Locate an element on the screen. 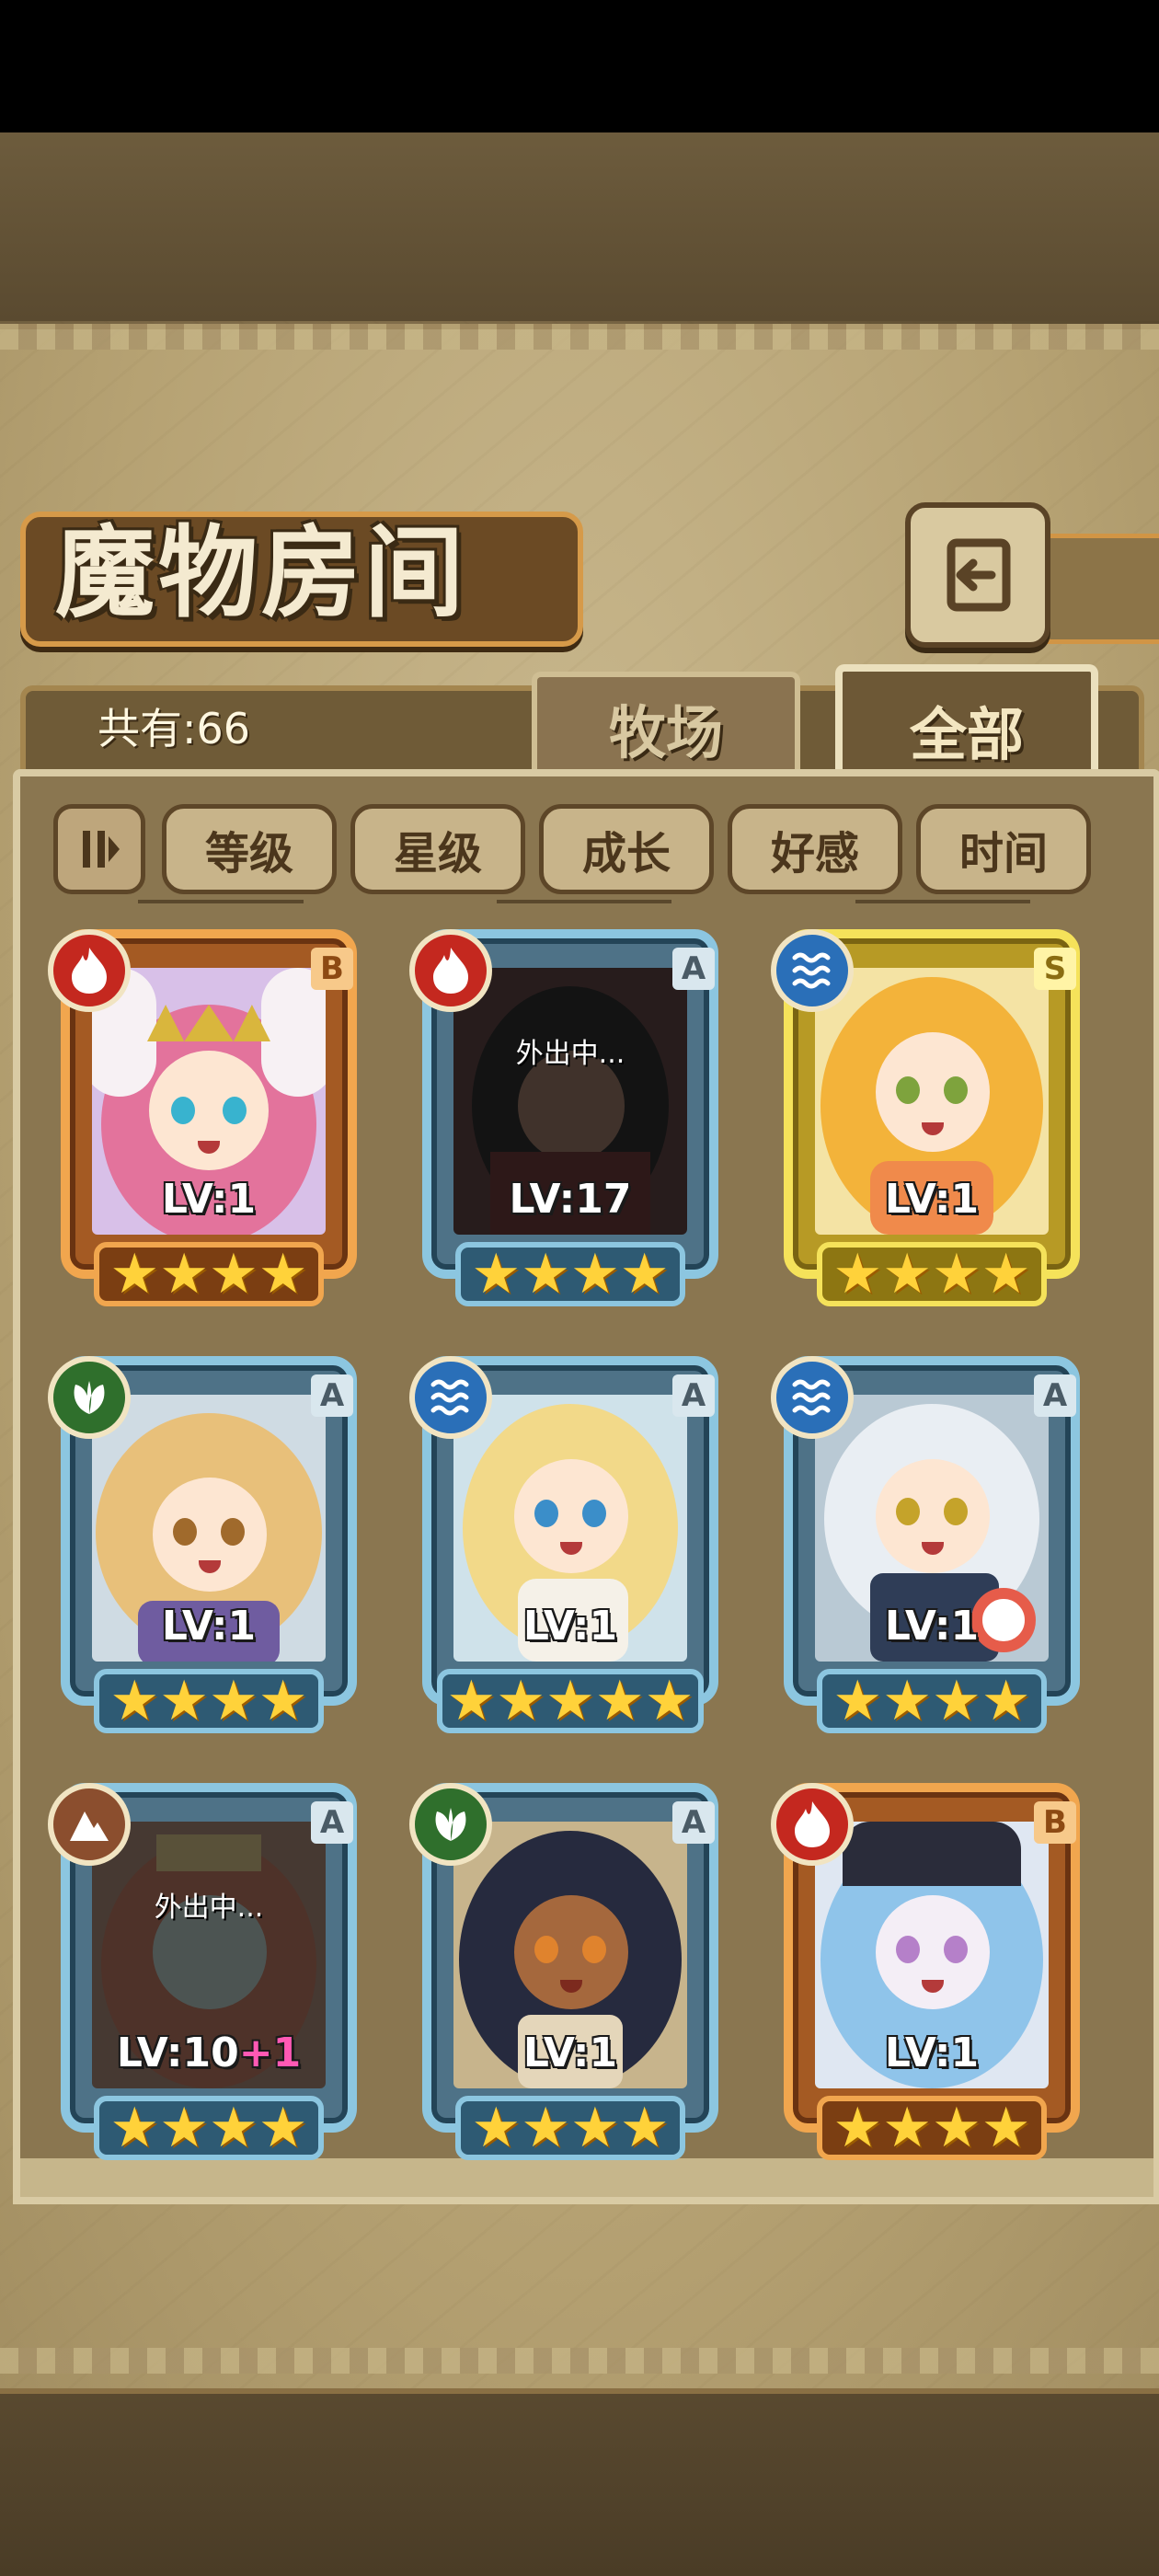 The width and height of the screenshot is (1159, 2576). return-icon is located at coordinates (979, 575).